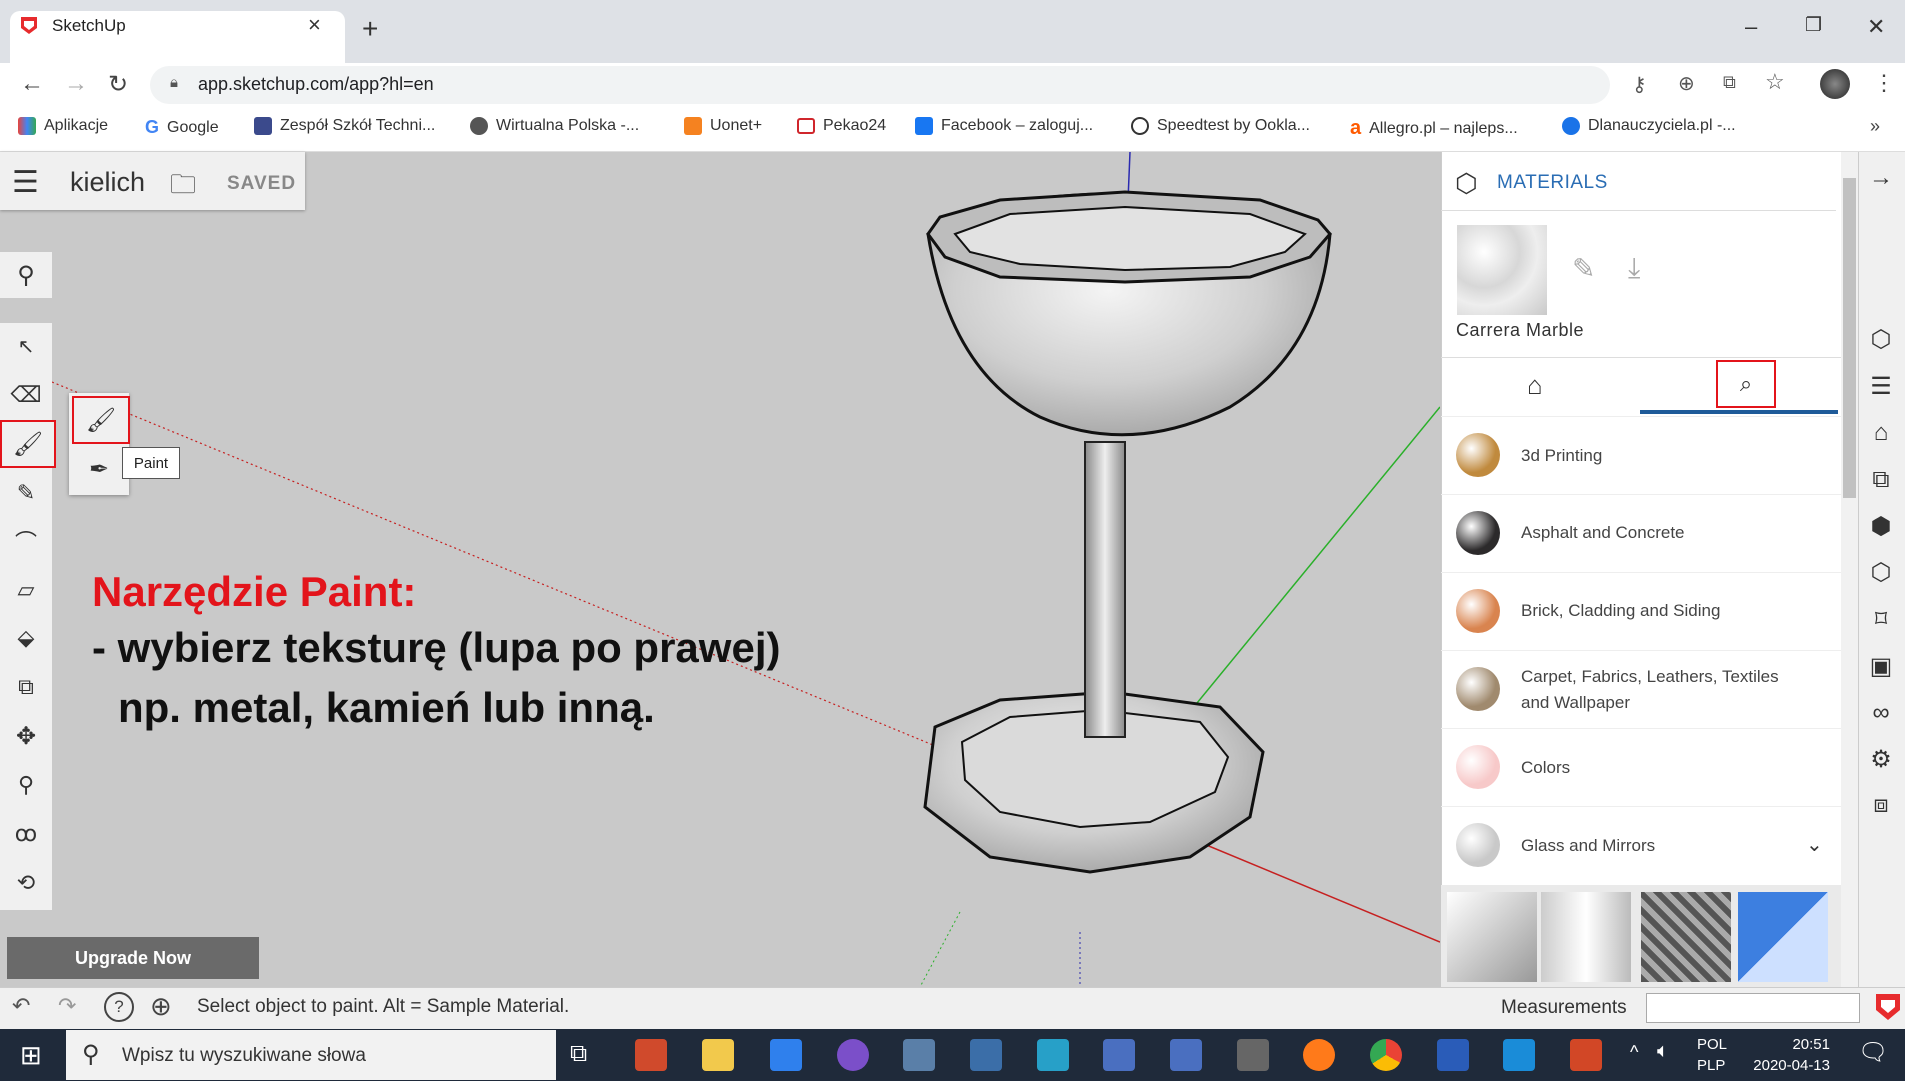  What do you see at coordinates (161, 1006) in the screenshot?
I see `globe-icon: ⊕` at bounding box center [161, 1006].